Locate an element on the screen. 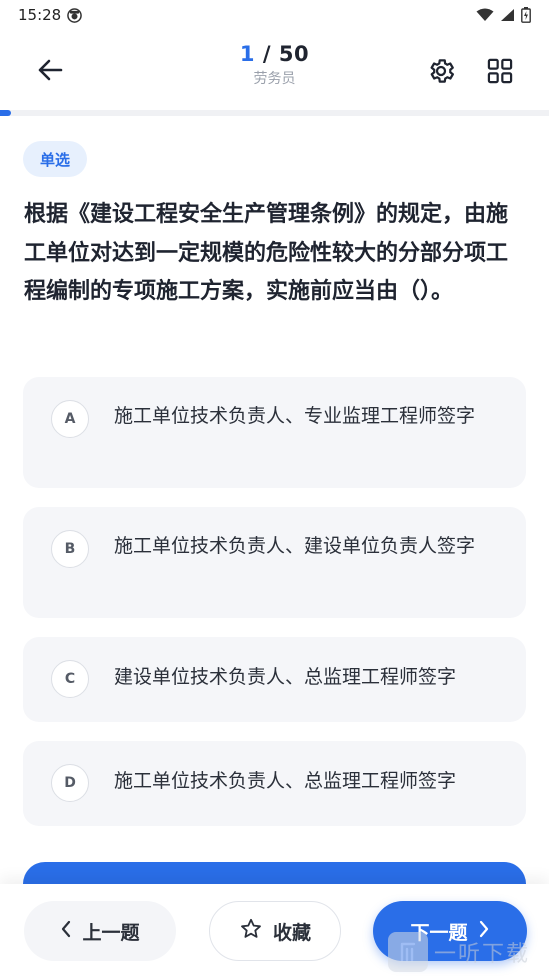 Image resolution: width=549 pixels, height=976 pixels. previous-question-button: 上一题 is located at coordinates (100, 931).